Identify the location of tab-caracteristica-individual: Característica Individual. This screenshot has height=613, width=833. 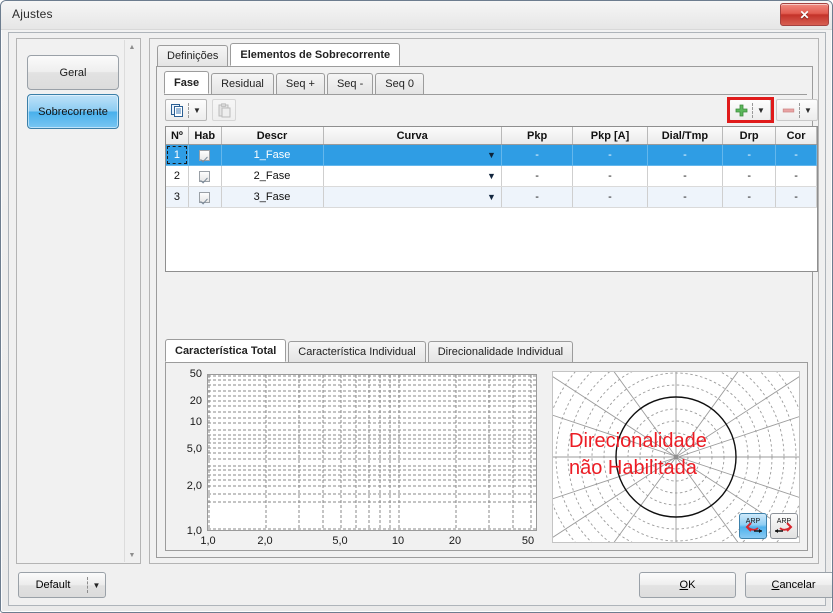
(357, 351).